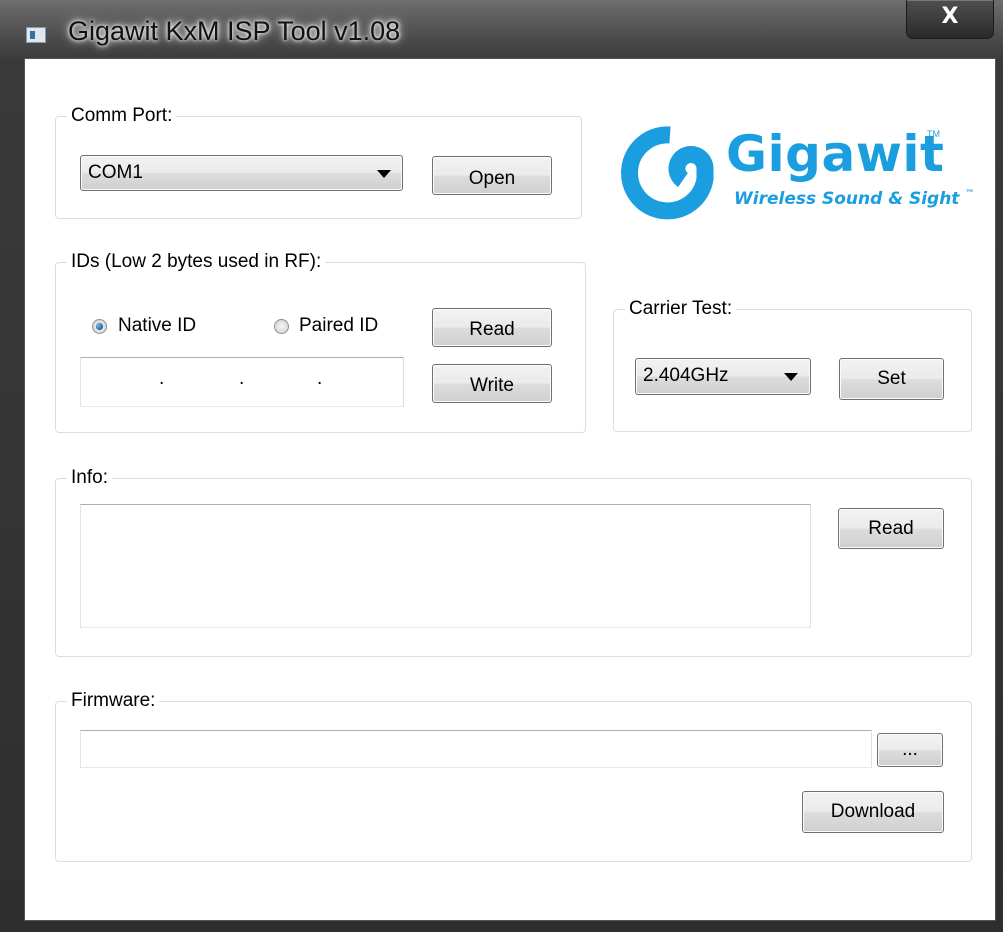 This screenshot has width=1003, height=932. What do you see at coordinates (99, 326) in the screenshot?
I see `native-id-radio` at bounding box center [99, 326].